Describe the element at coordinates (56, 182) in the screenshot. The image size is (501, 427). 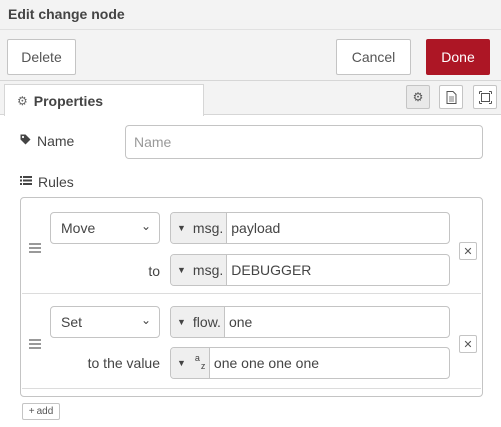
I see `rules-label-text: Rules` at that location.